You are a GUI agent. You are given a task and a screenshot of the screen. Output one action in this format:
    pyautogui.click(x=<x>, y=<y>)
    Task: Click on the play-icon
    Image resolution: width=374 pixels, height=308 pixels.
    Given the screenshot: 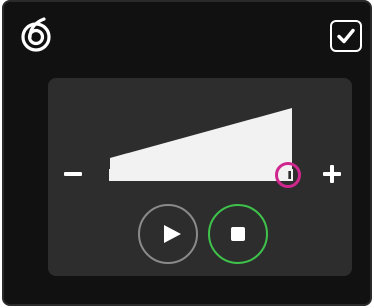 What is the action you would take?
    pyautogui.click(x=172, y=234)
    